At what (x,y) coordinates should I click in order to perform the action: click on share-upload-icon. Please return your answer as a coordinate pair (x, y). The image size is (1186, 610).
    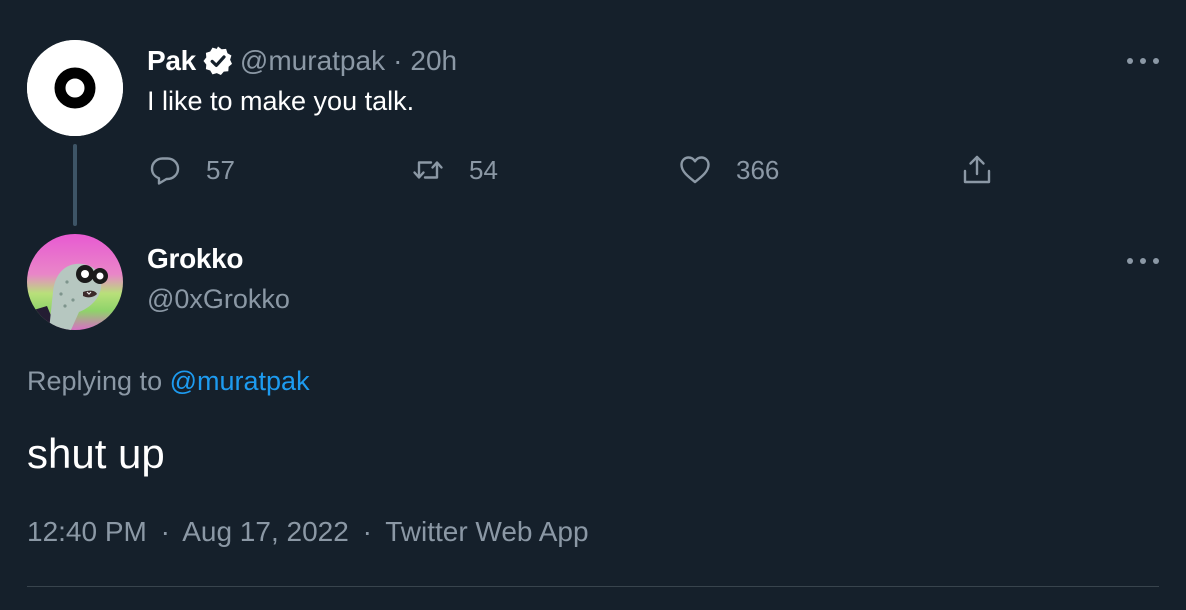
    Looking at the image, I should click on (977, 169).